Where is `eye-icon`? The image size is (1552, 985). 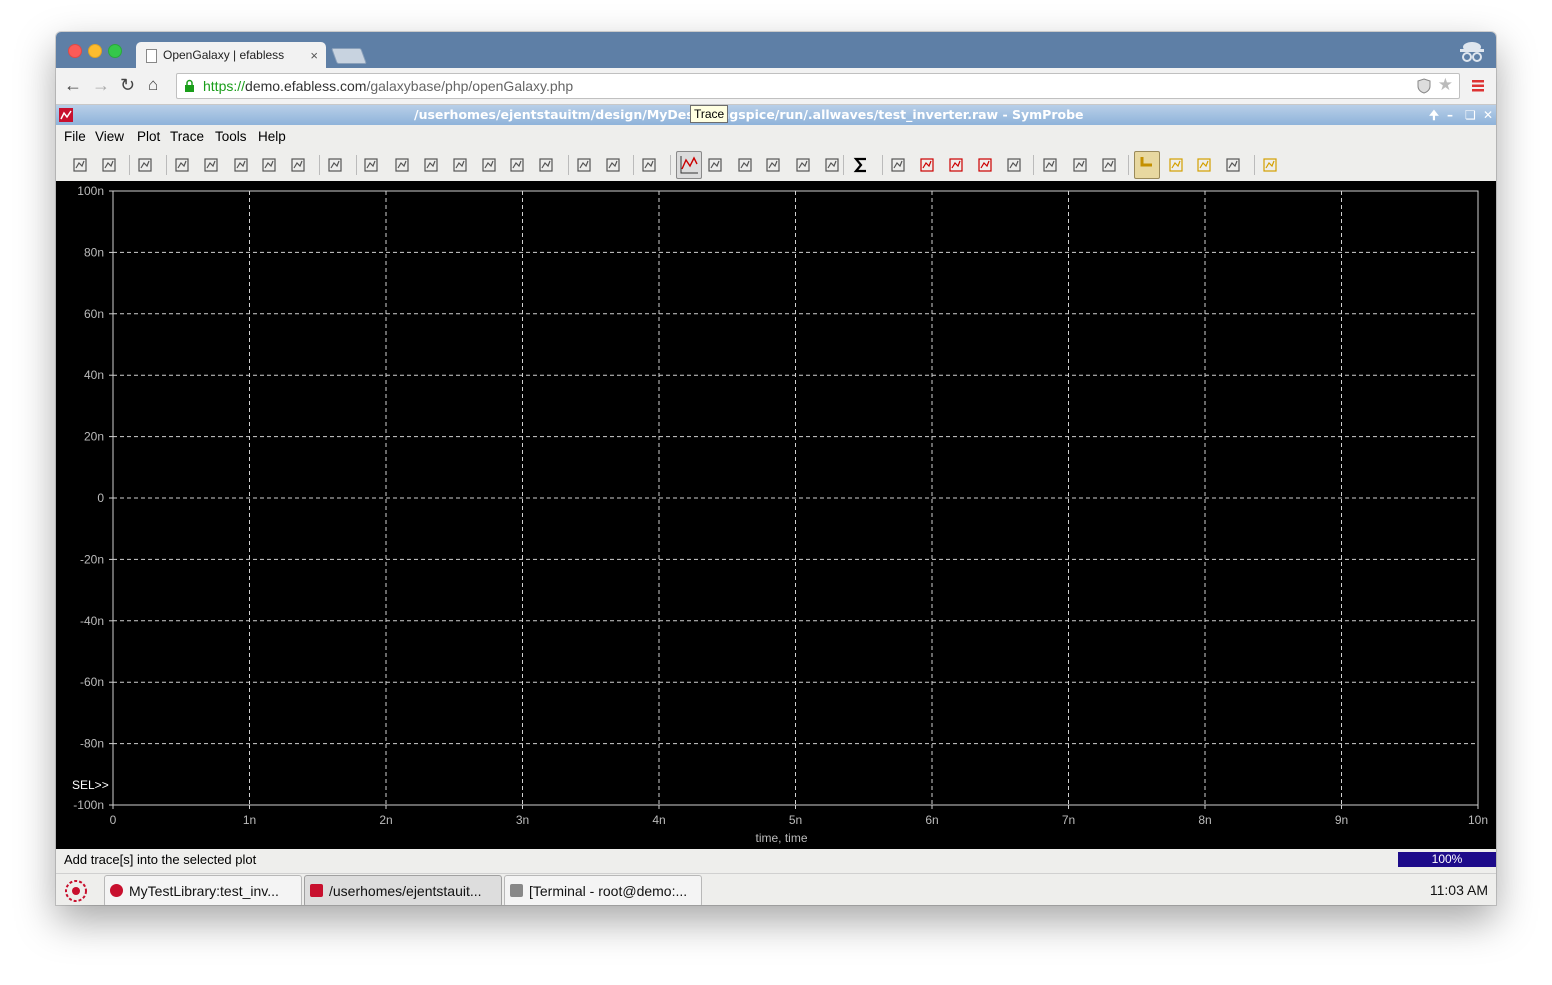 eye-icon is located at coordinates (898, 165).